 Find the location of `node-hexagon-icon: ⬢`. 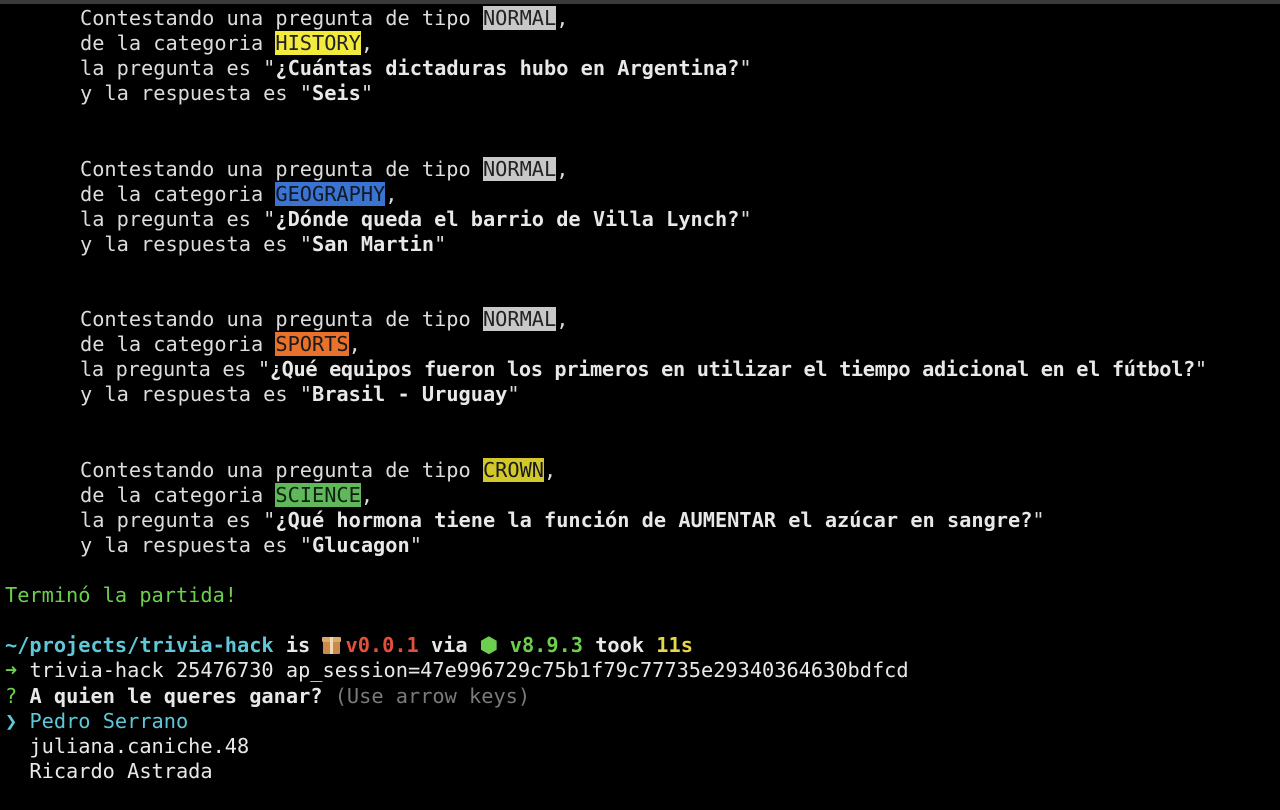

node-hexagon-icon: ⬢ is located at coordinates (488, 645).